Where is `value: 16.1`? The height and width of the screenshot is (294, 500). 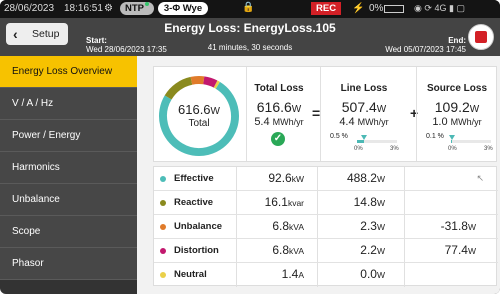 value: 16.1 is located at coordinates (276, 202).